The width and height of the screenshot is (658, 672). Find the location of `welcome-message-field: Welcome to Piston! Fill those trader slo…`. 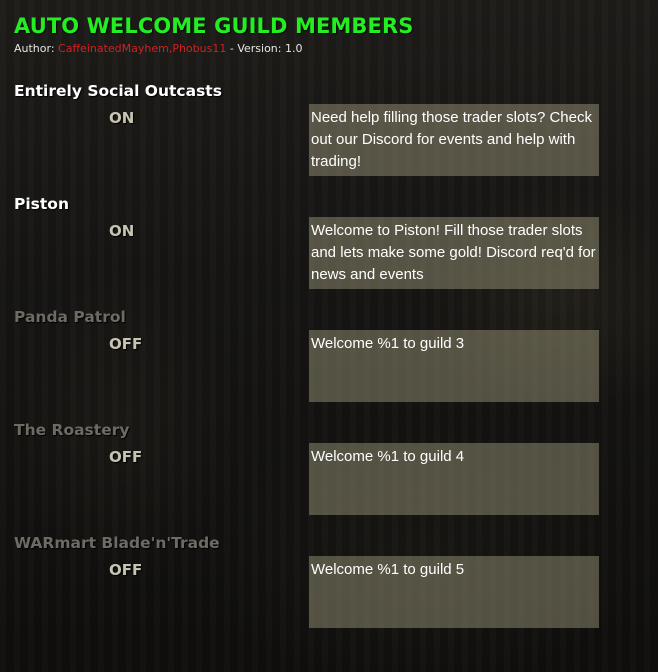

welcome-message-field: Welcome to Piston! Fill those trader slo… is located at coordinates (454, 253).